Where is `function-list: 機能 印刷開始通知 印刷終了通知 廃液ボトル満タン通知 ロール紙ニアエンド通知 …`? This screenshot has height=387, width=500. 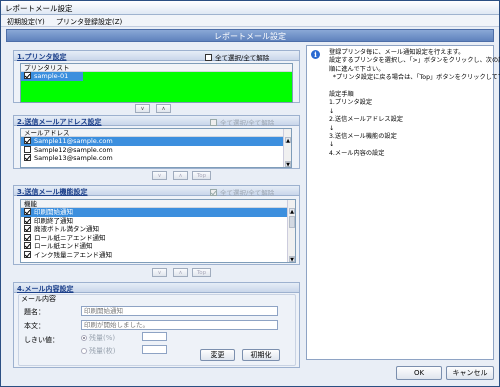
function-list: 機能 印刷開始通知 印刷終了通知 廃液ボトル満タン通知 ロール紙ニアエンド通知 … is located at coordinates (158, 231).